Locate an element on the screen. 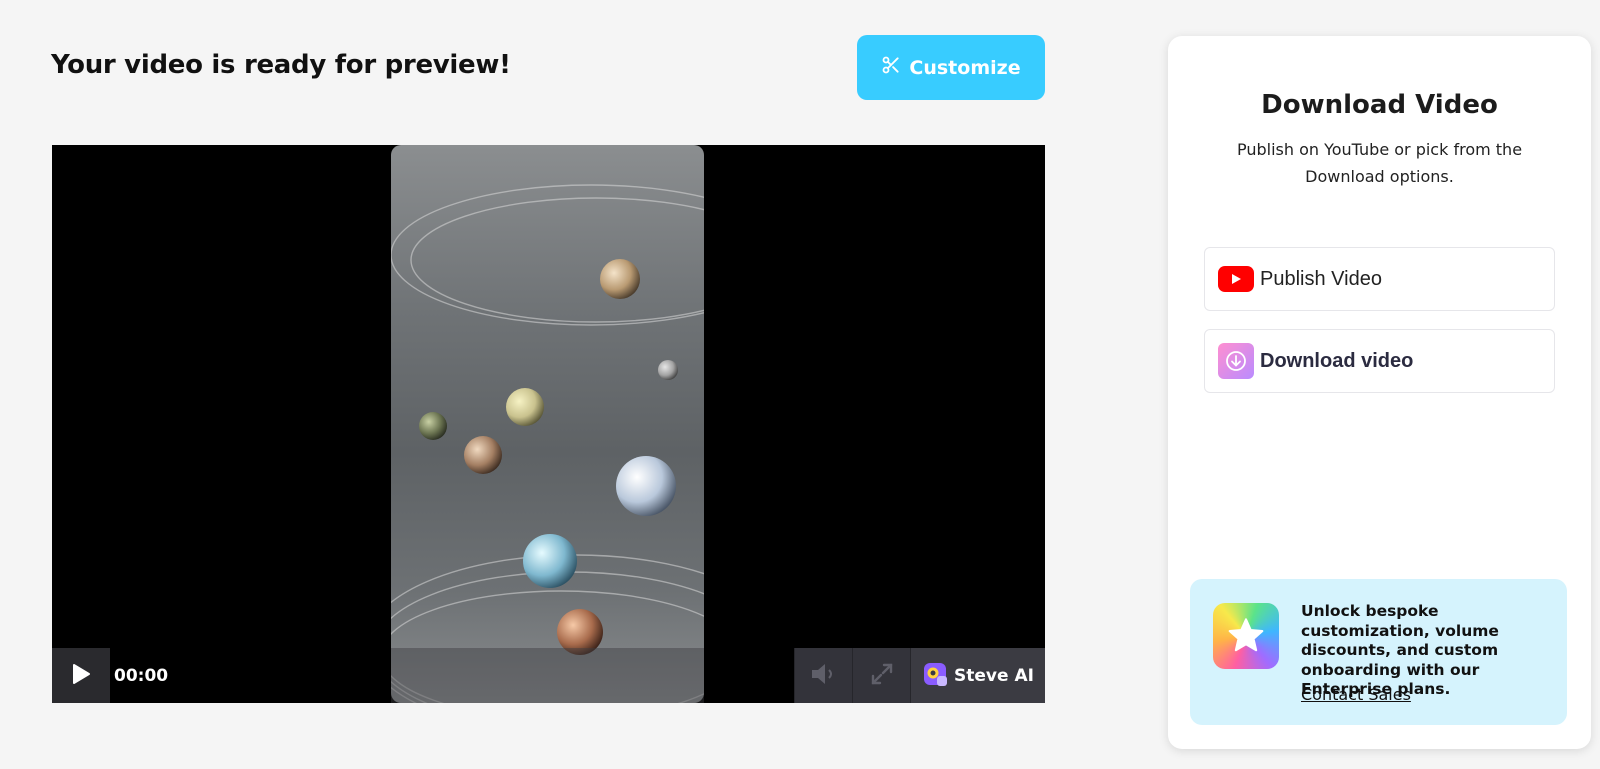 This screenshot has height=769, width=1600. download-video-label: Download video is located at coordinates (1337, 360).